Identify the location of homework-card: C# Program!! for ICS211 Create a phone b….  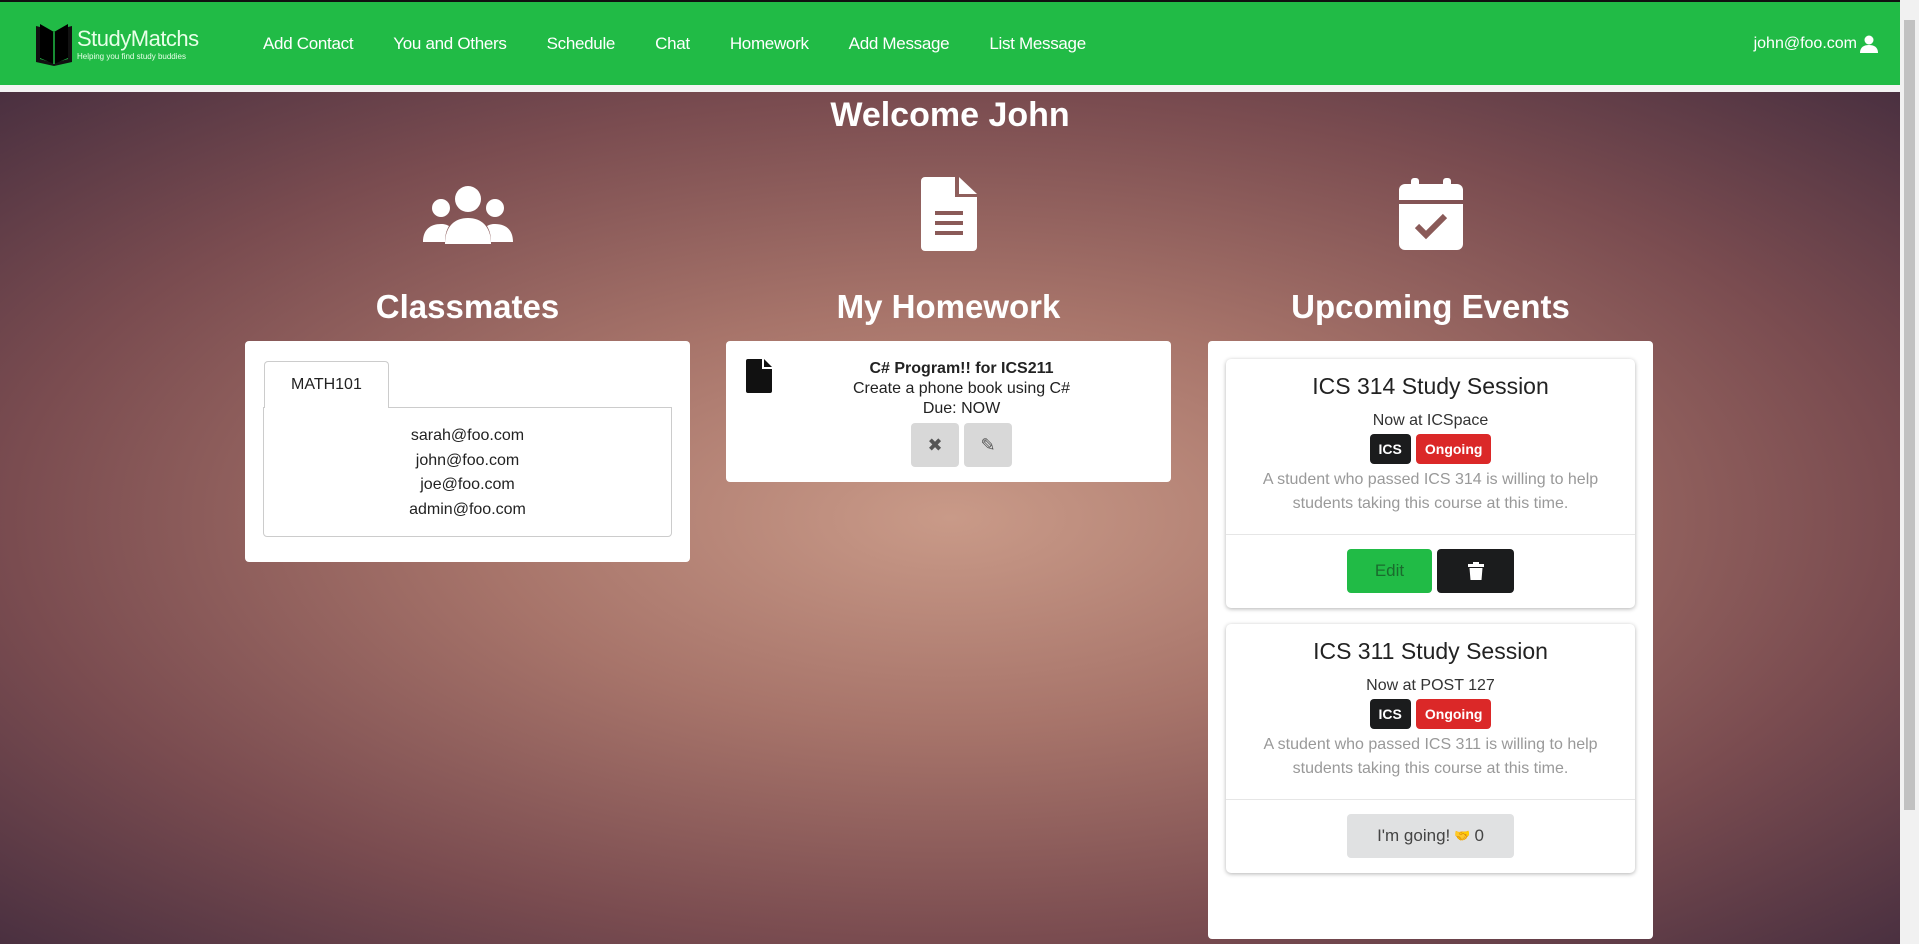
(948, 411).